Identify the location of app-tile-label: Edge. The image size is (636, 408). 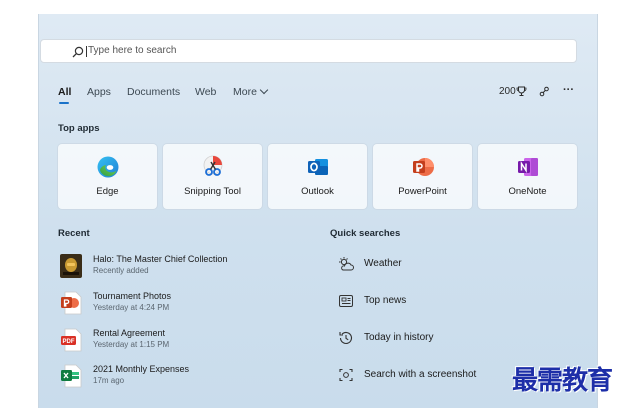
(107, 191).